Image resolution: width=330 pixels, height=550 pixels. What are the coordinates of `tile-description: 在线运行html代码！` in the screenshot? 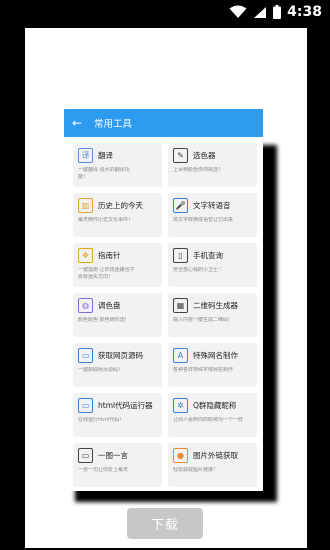 It's located at (101, 420).